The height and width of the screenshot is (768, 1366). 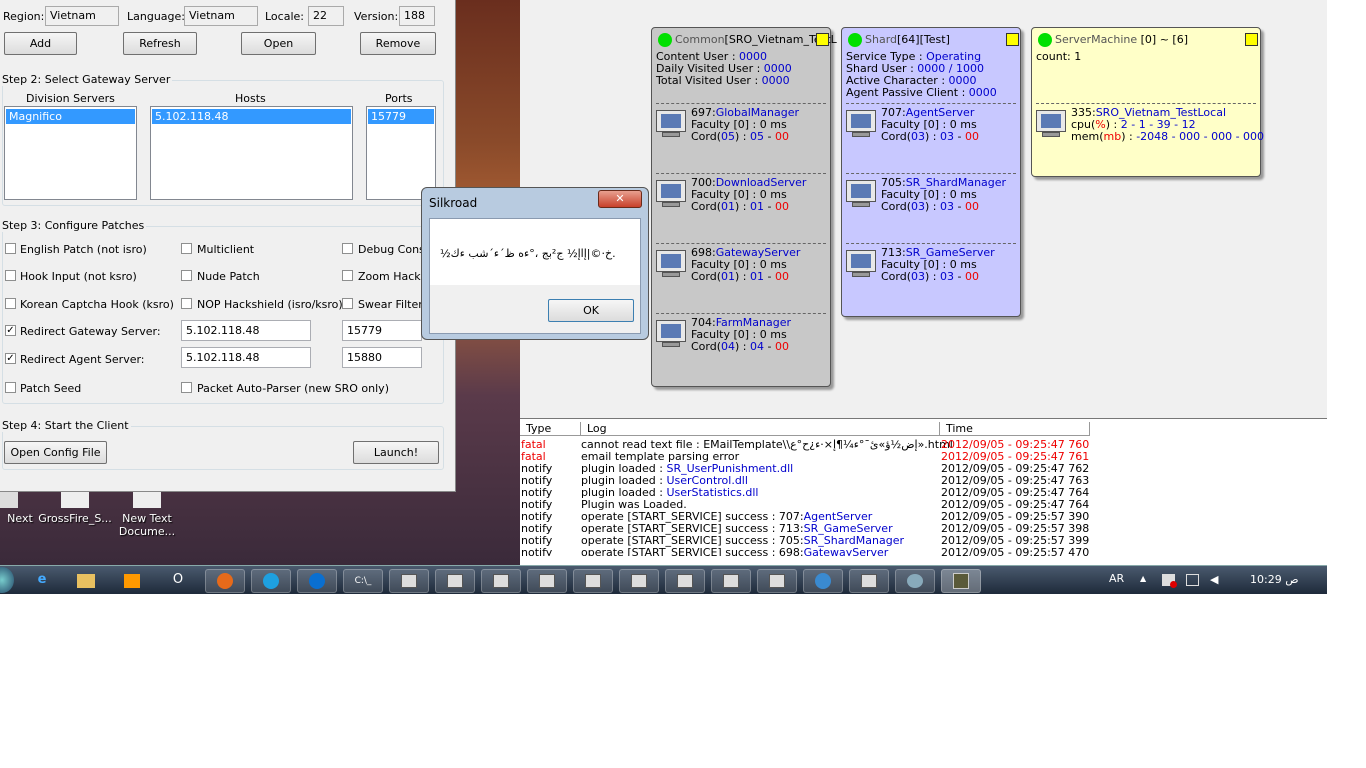 I want to click on division-servers-list: Magnifico, so click(x=70, y=153).